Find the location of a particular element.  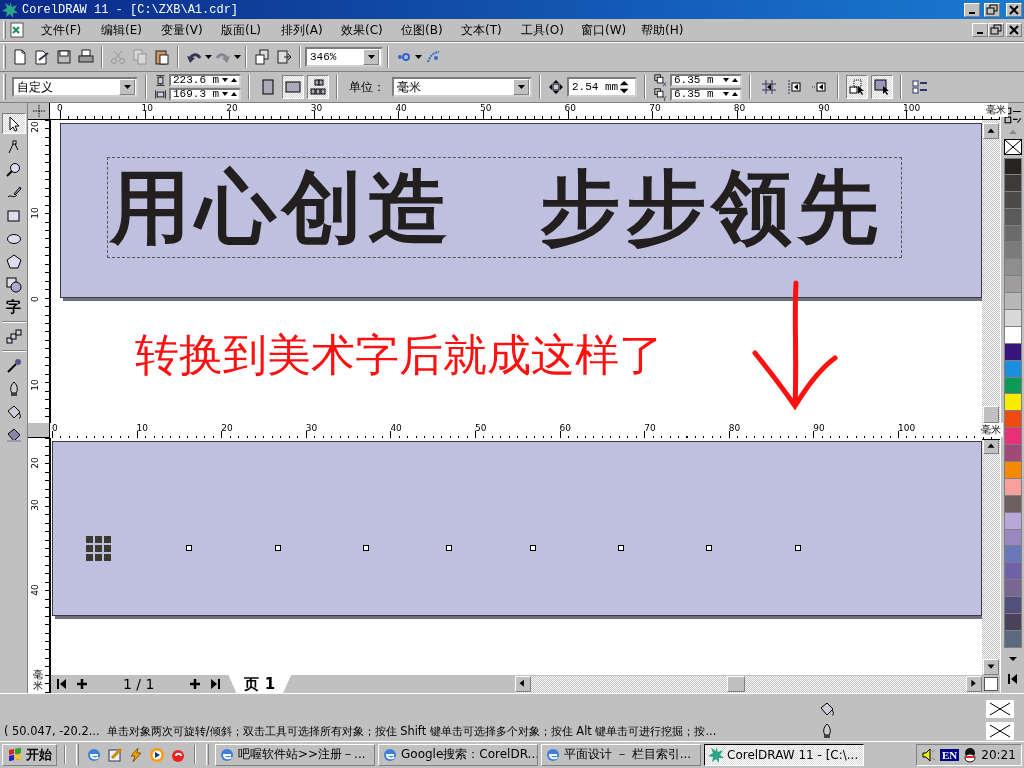

spin-arrows-icon is located at coordinates (730, 94).